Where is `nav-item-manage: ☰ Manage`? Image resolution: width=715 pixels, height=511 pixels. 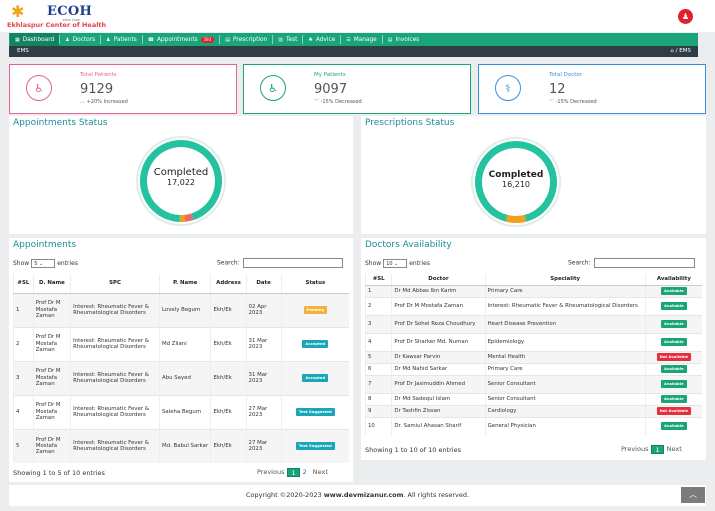 nav-item-manage: ☰ Manage is located at coordinates (361, 39).